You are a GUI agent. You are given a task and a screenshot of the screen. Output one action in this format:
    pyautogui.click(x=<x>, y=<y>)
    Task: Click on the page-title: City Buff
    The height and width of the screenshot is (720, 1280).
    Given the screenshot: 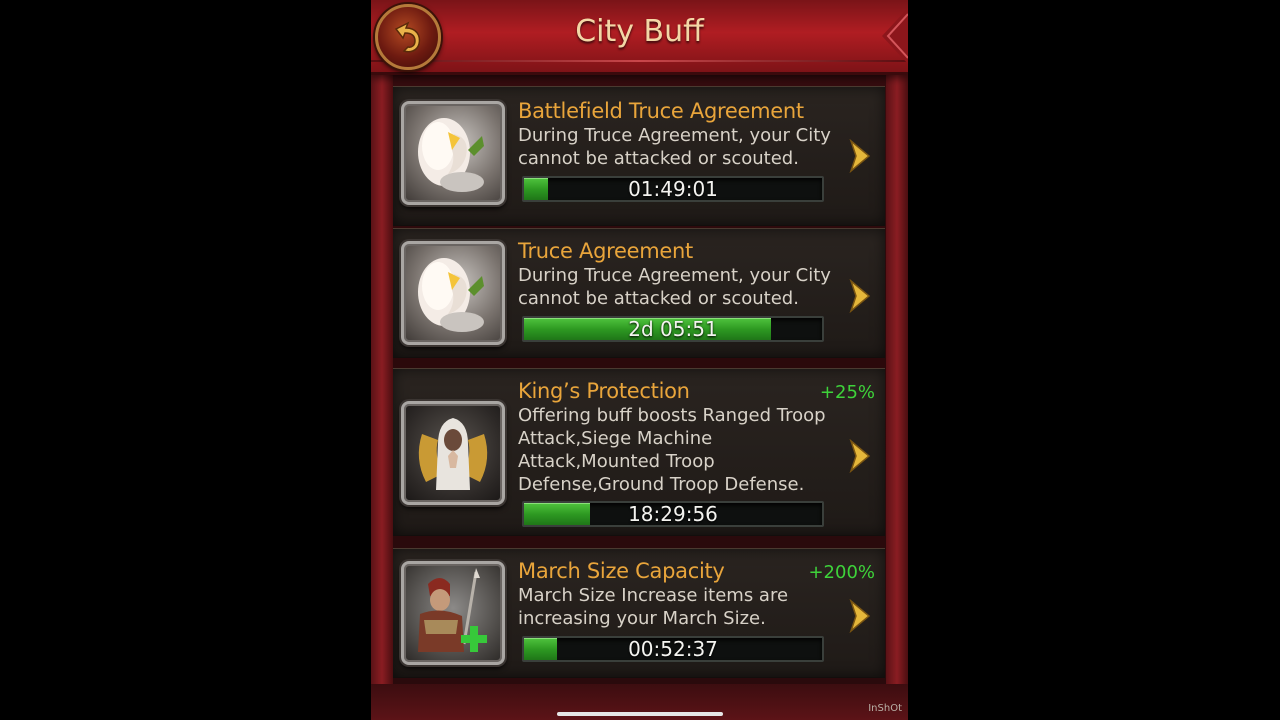 What is the action you would take?
    pyautogui.click(x=639, y=31)
    